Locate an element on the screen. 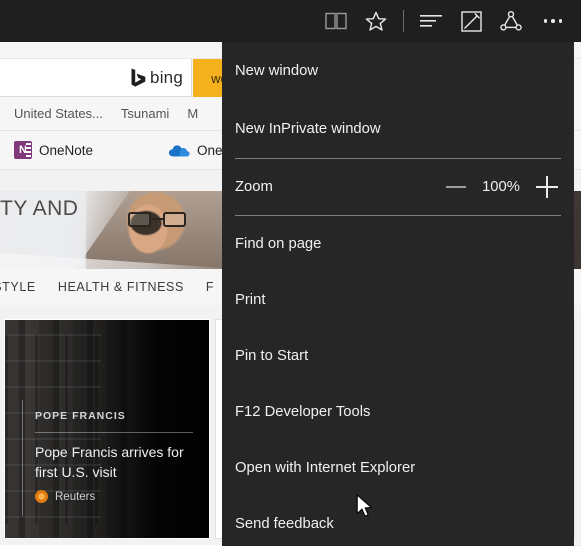  menu-item-f12-developer-tools: F12 Developer Tools is located at coordinates (398, 412).